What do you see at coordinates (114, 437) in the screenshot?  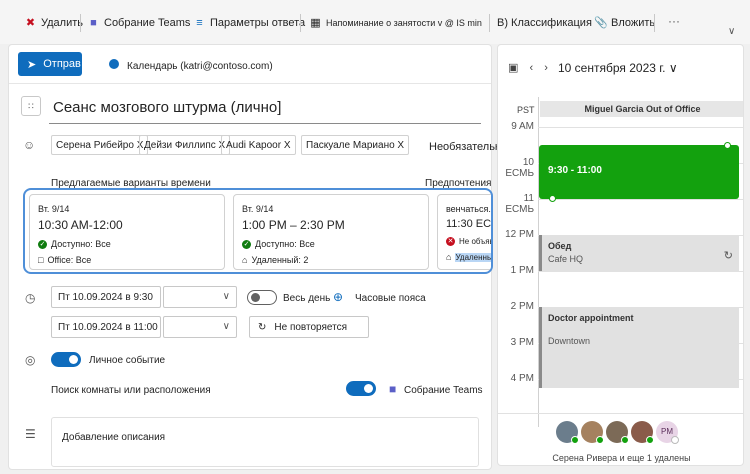 I see `description-placeholder: Добавление описания` at bounding box center [114, 437].